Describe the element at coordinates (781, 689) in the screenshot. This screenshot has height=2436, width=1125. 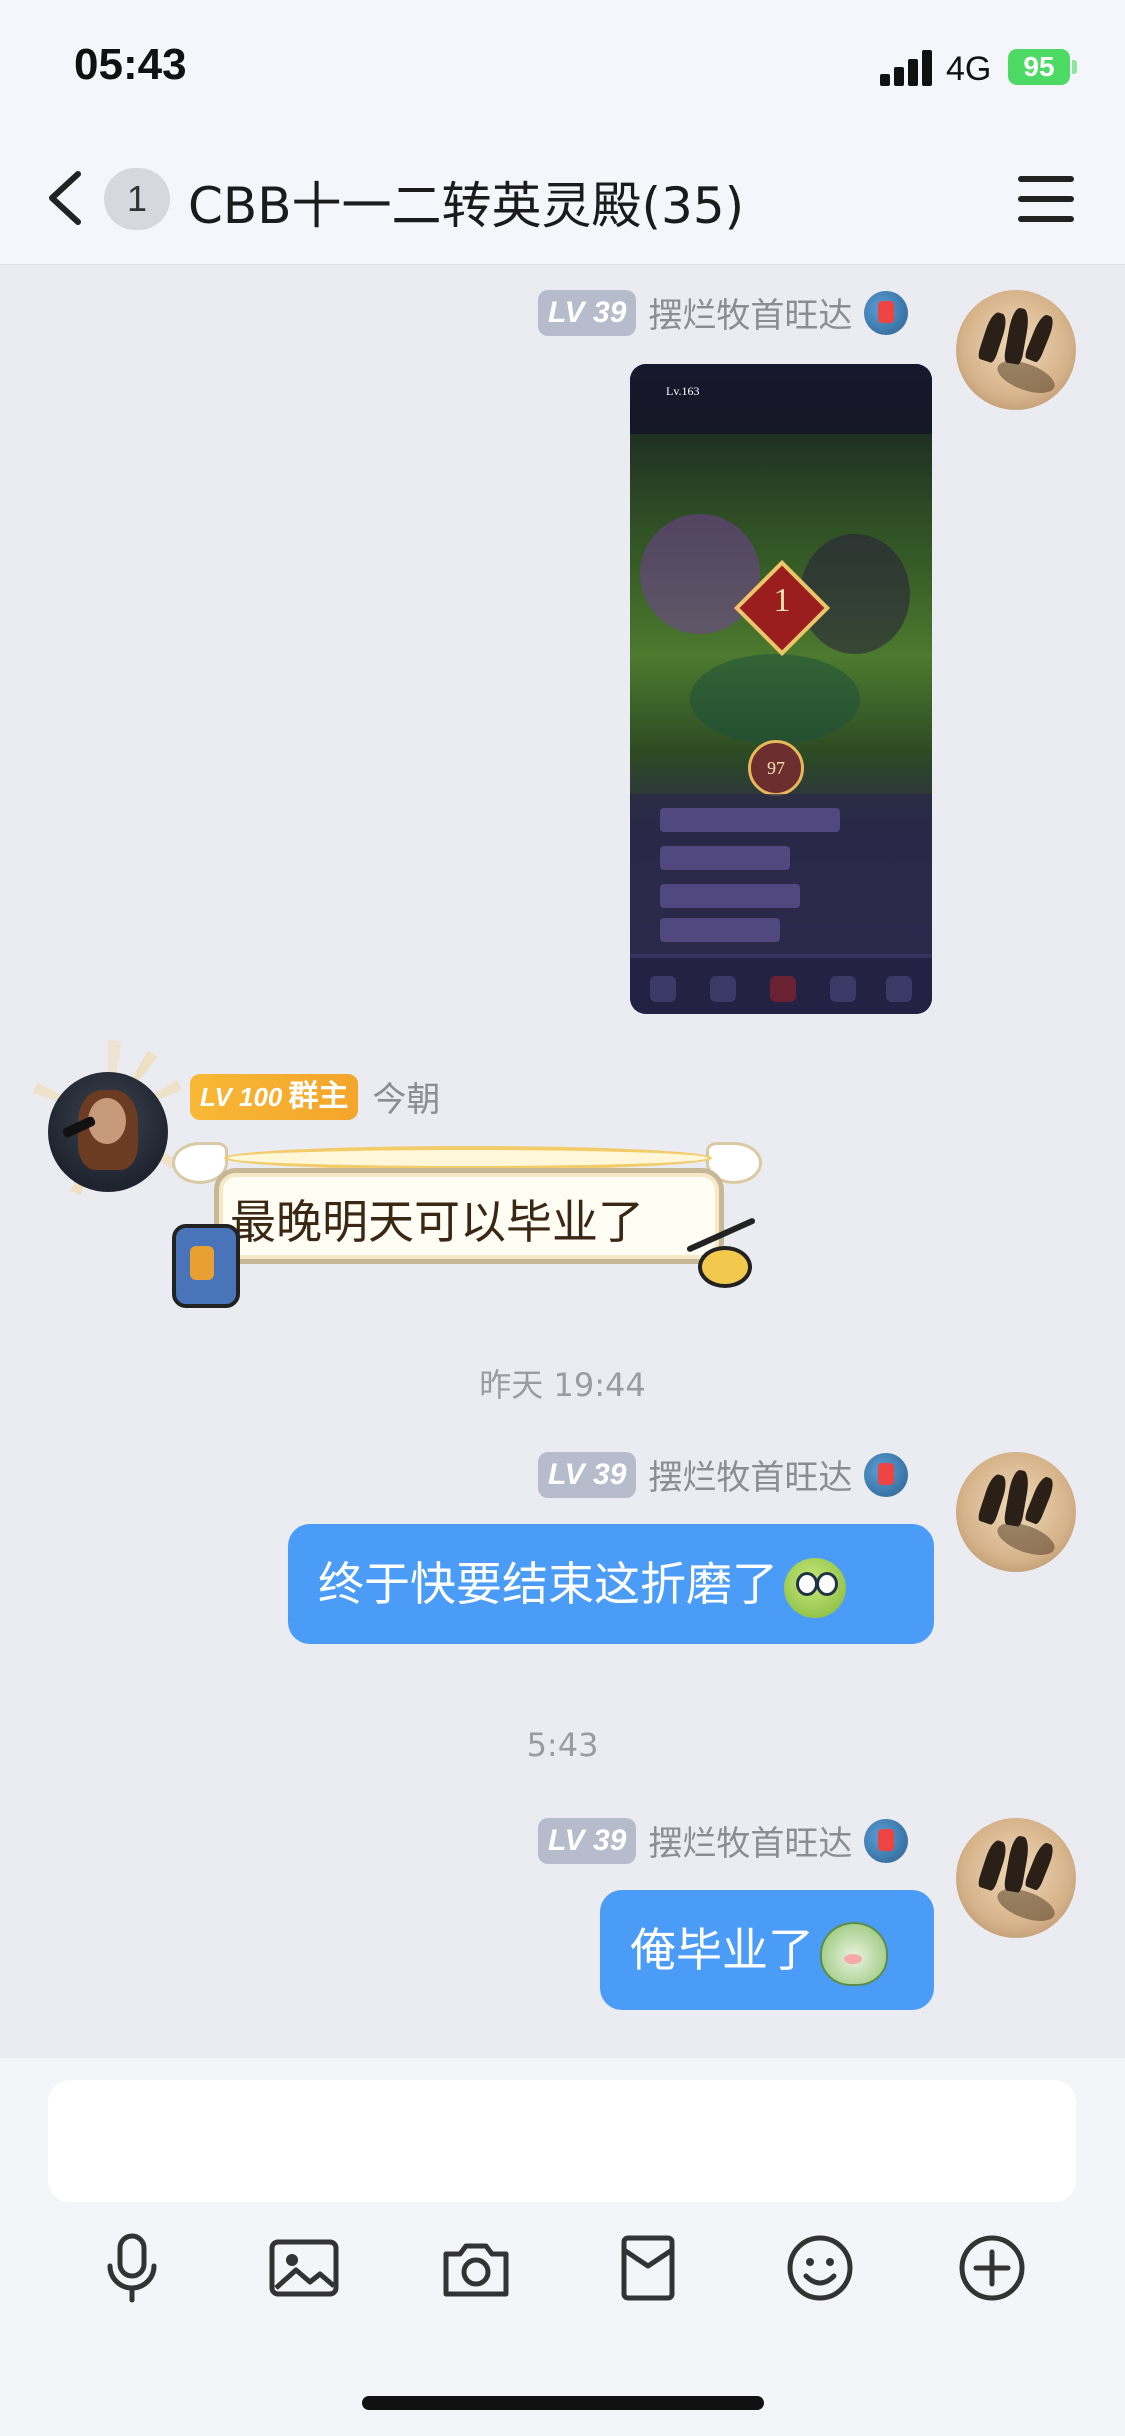
I see `image-message: Lv.163 1 97` at that location.